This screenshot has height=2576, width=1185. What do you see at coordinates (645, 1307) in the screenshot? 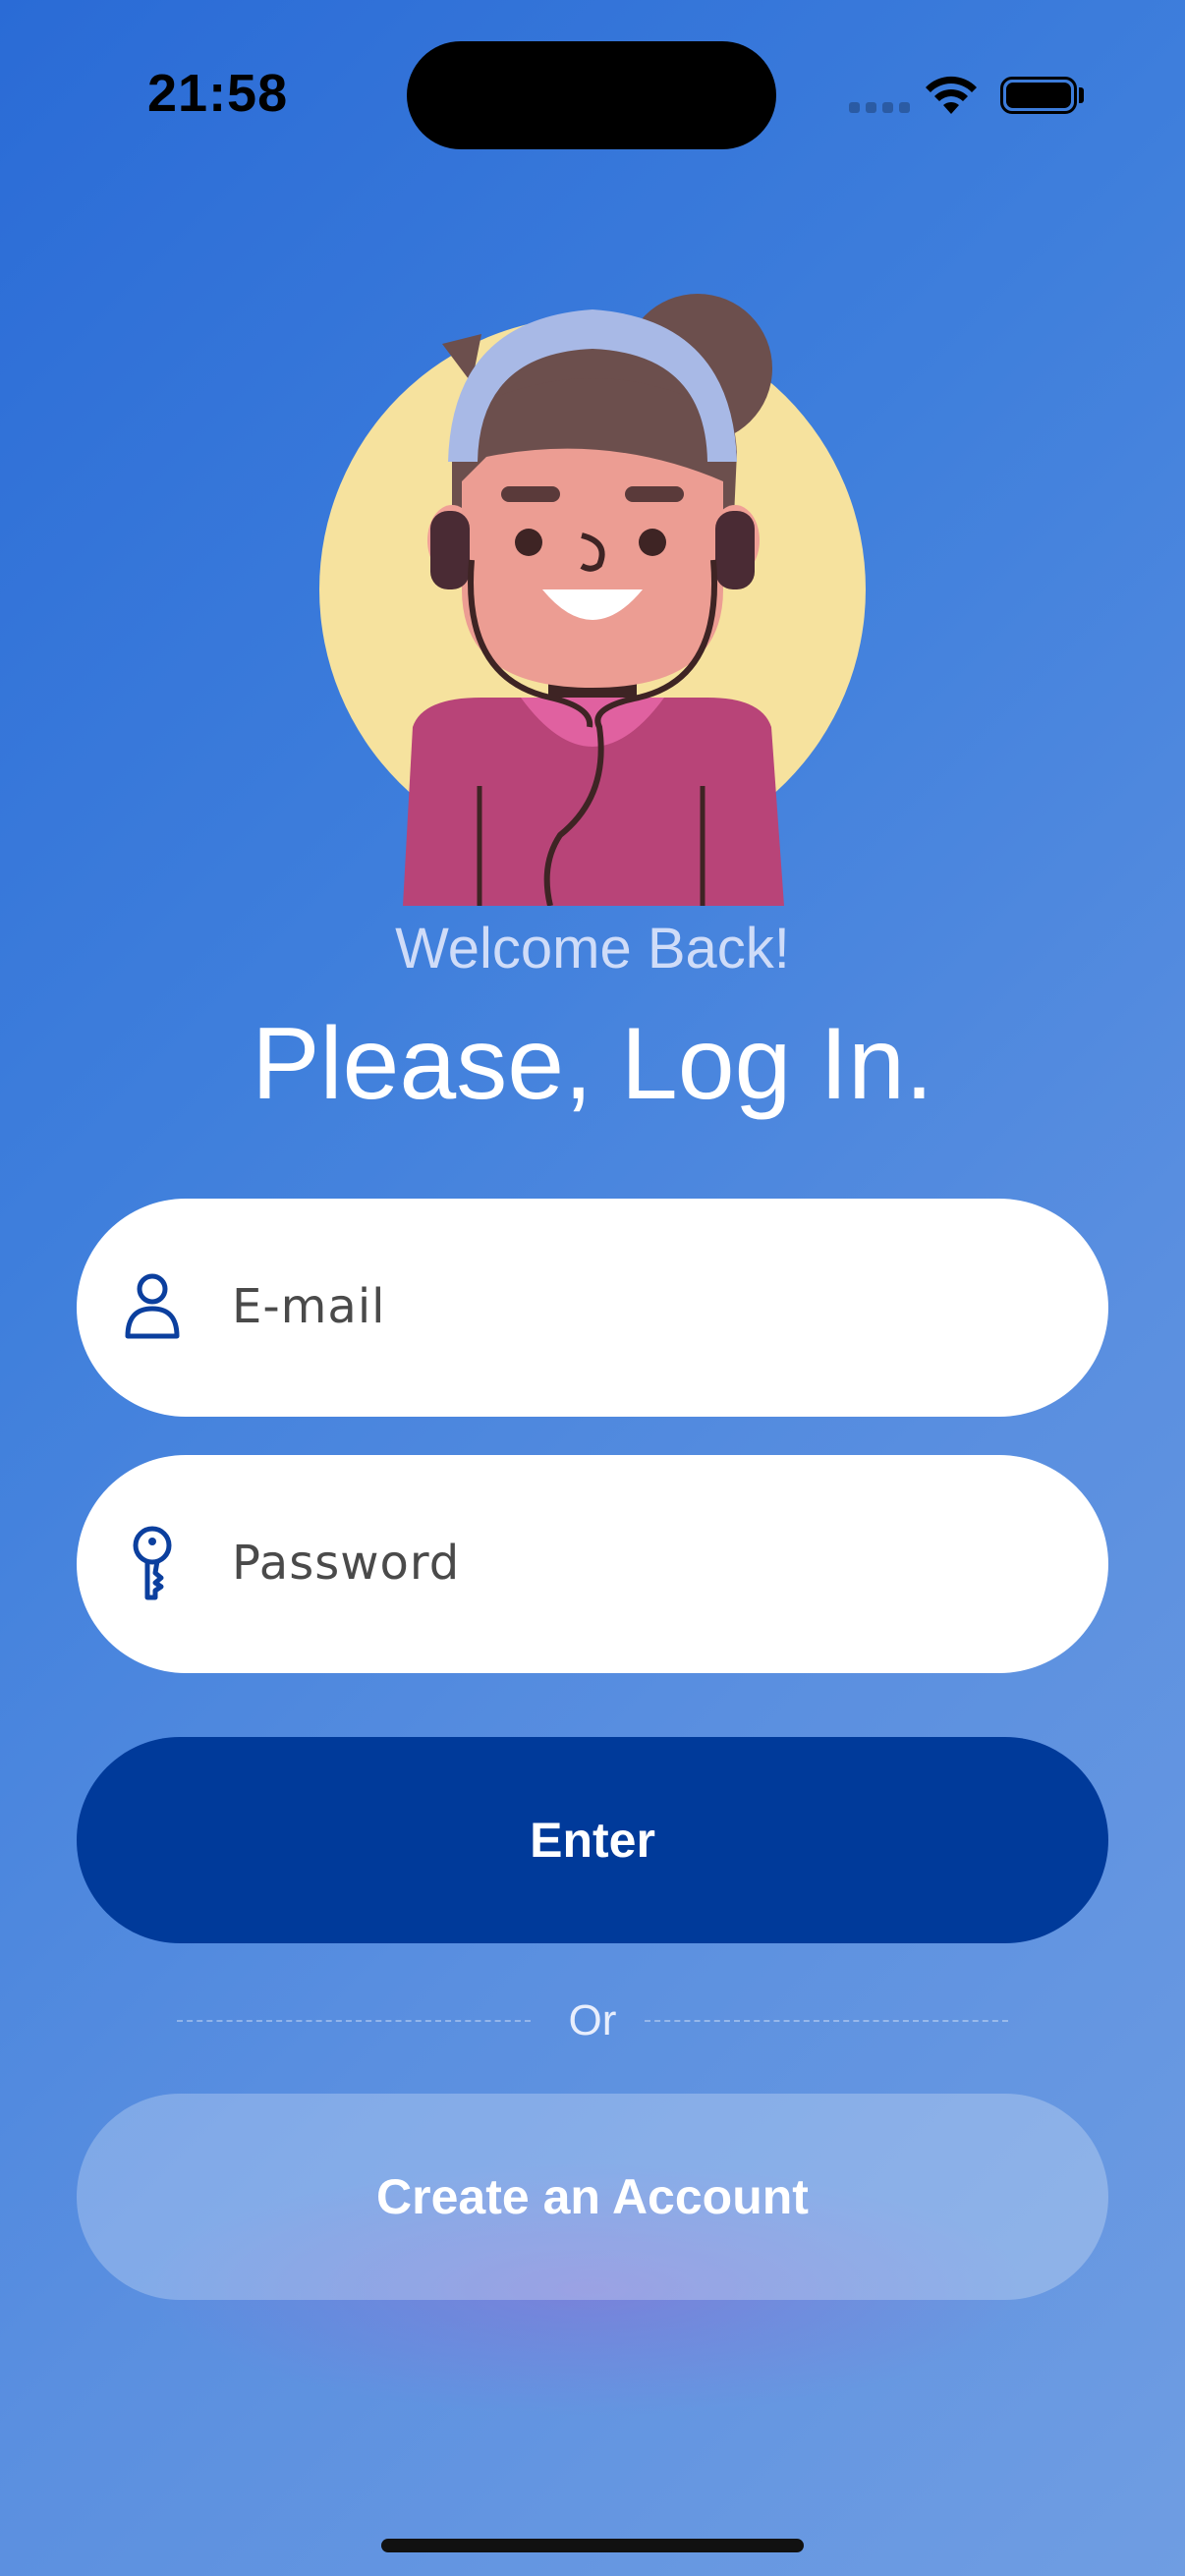
I see `email-input` at bounding box center [645, 1307].